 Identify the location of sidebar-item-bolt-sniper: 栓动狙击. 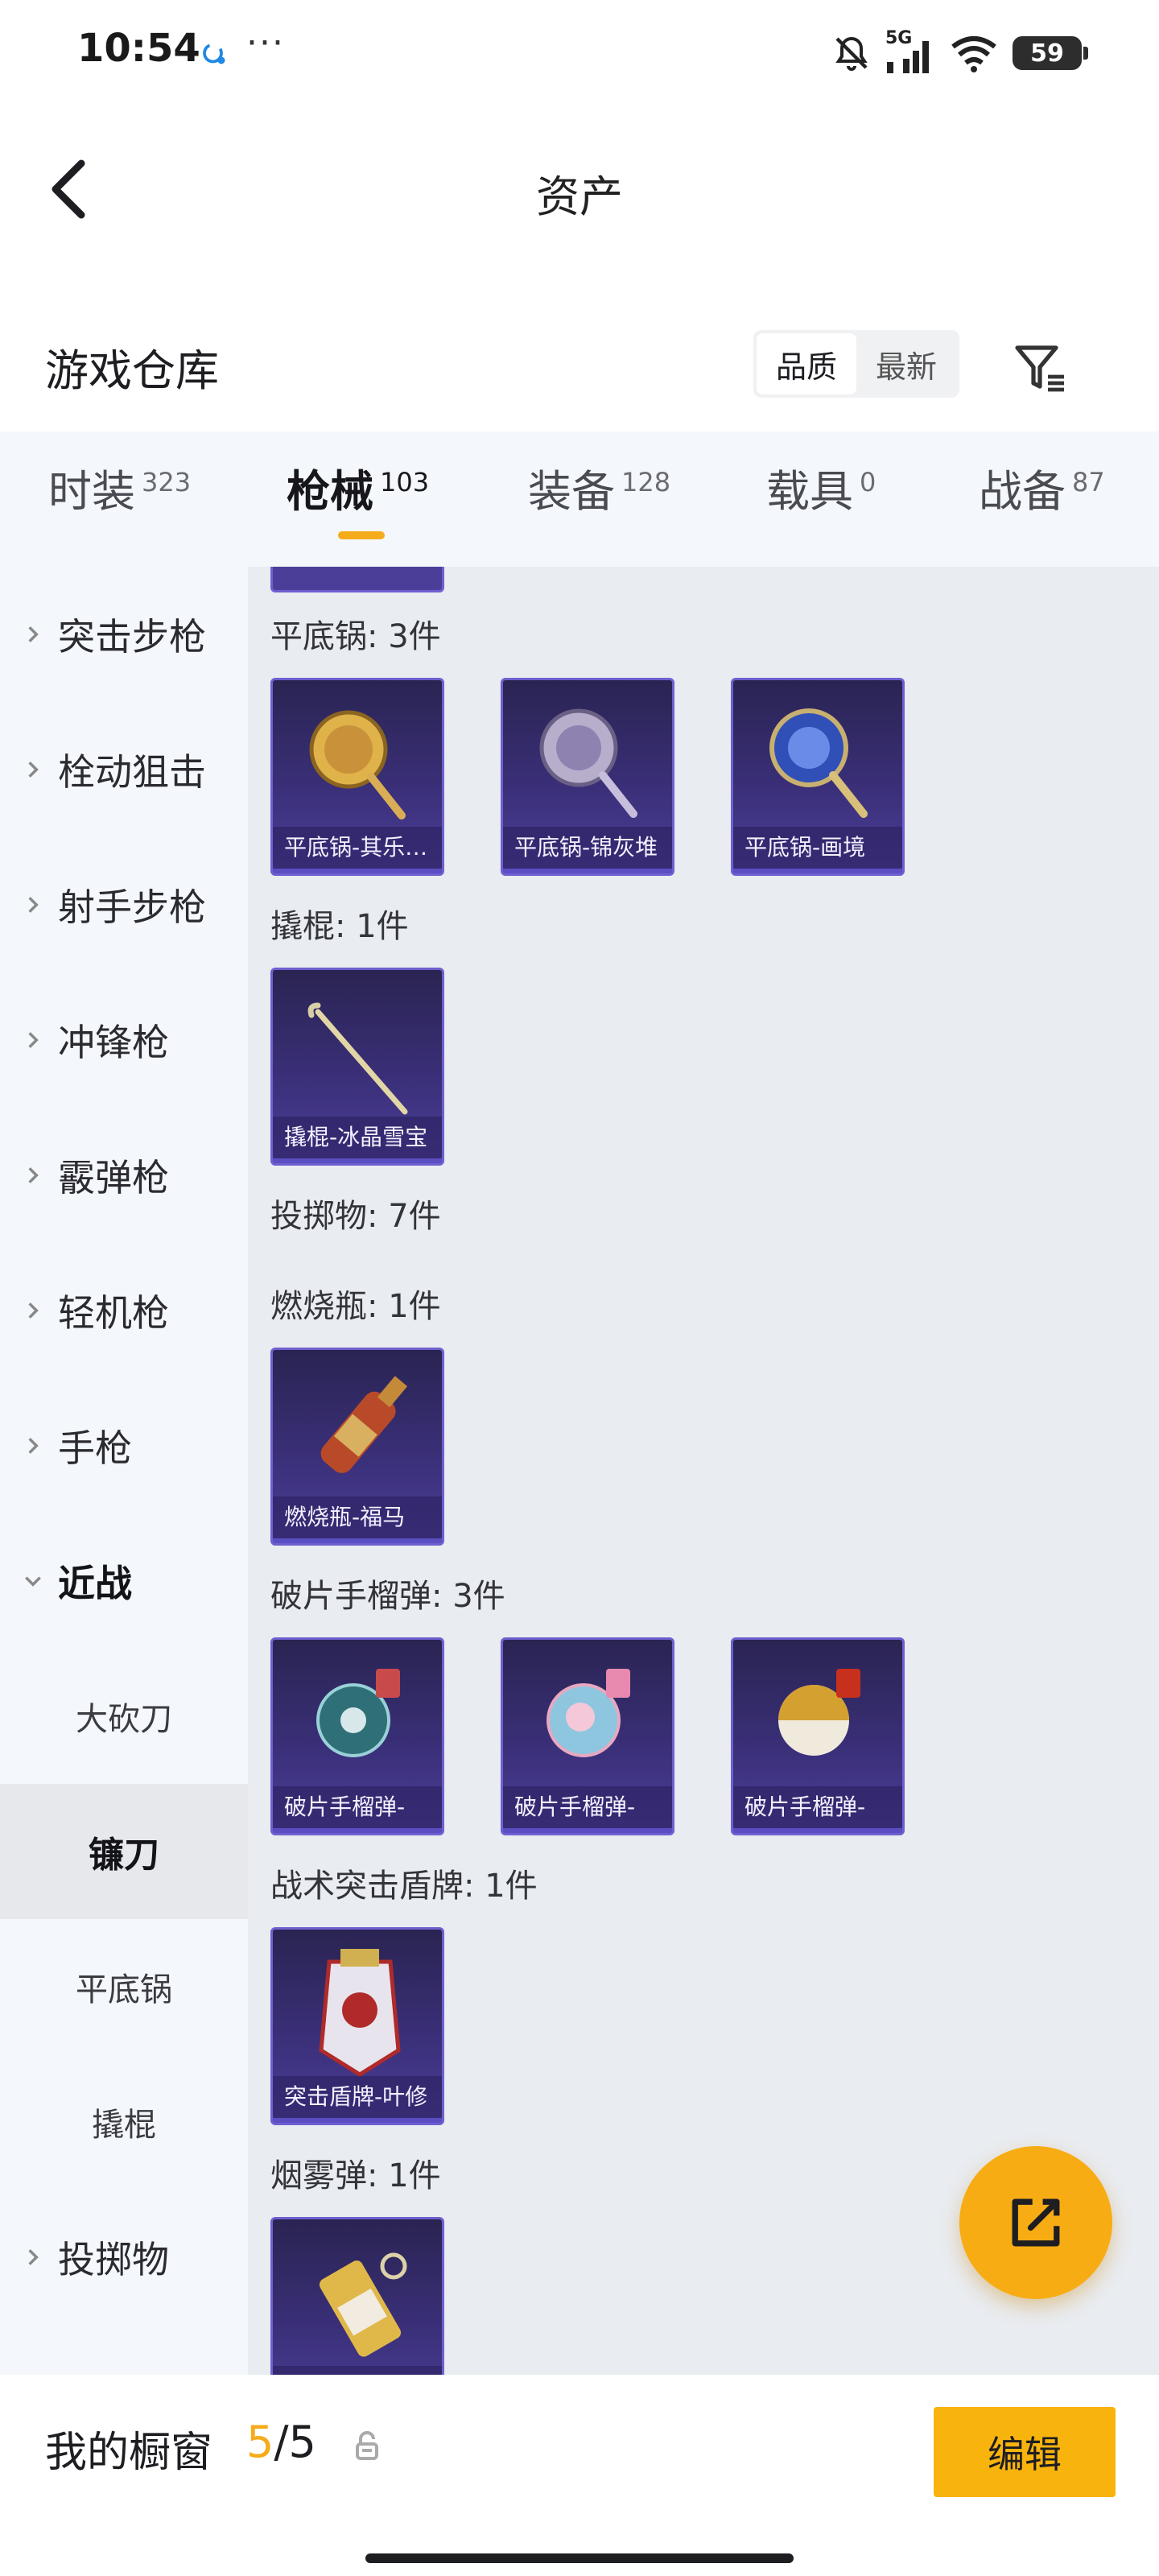
(124, 769).